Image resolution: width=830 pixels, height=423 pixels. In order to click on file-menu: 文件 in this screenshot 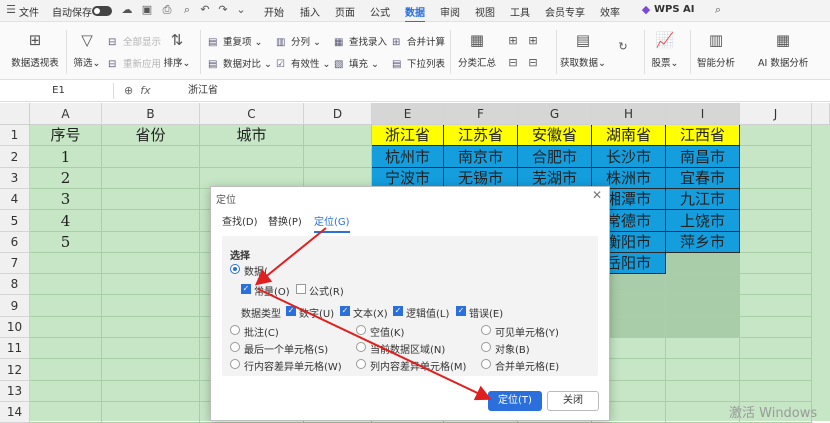, I will do `click(29, 11)`.